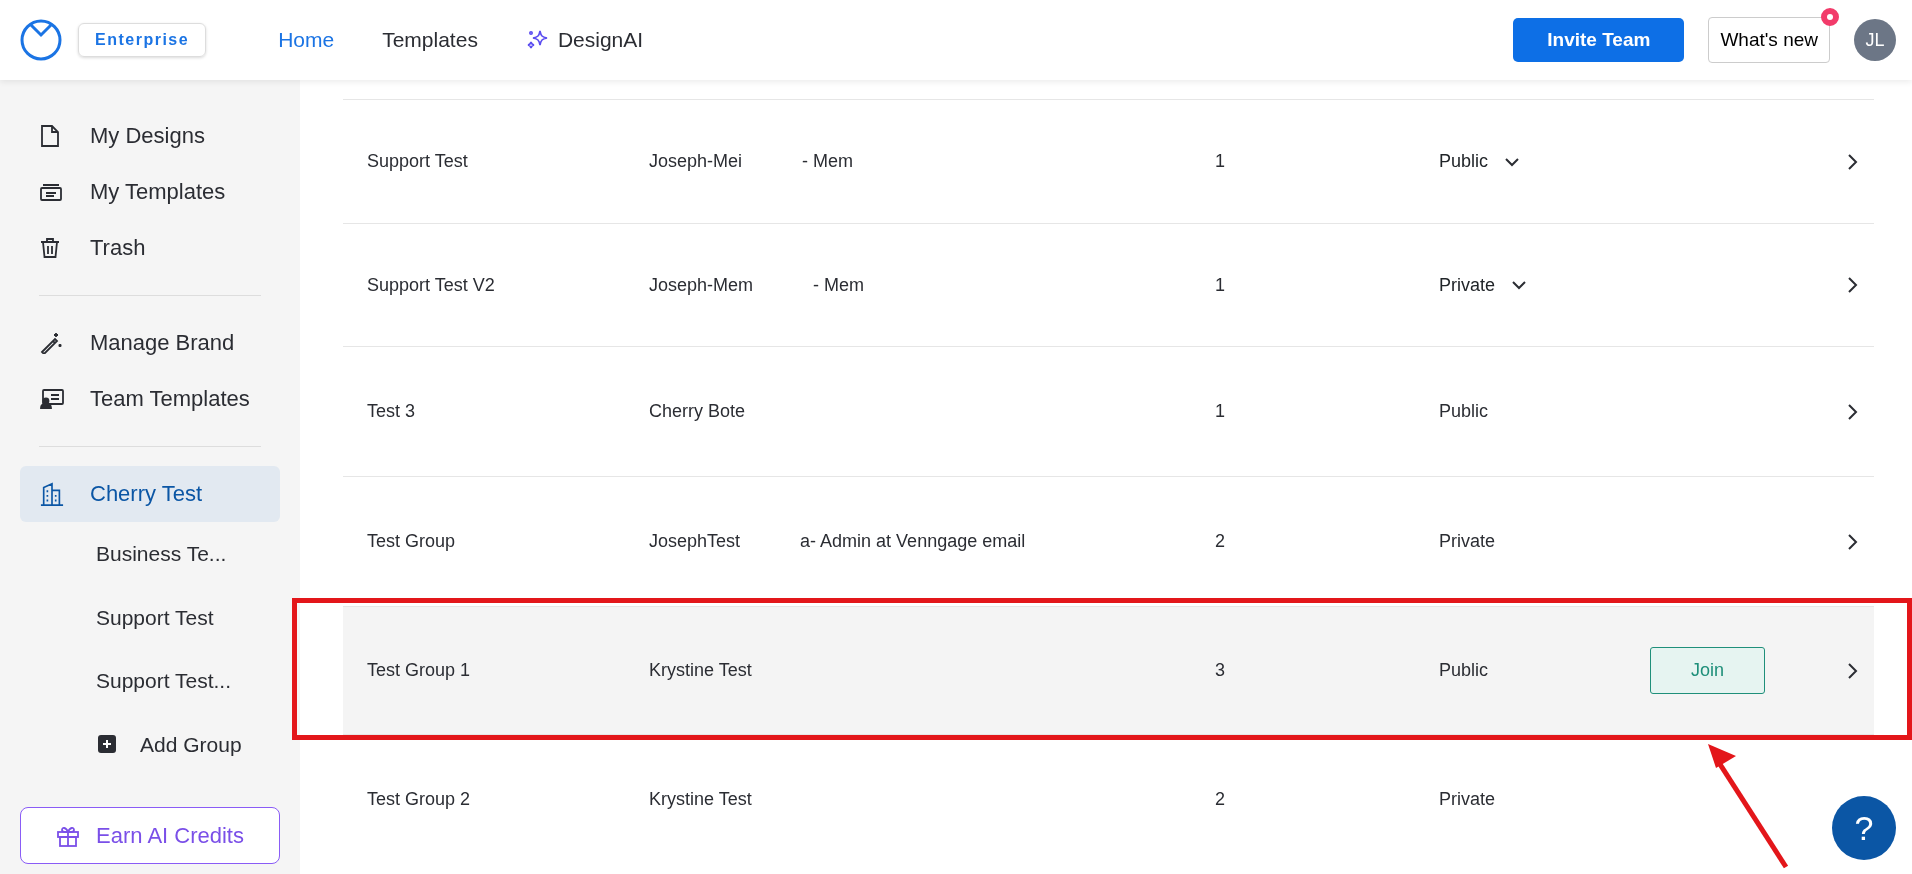  I want to click on whats-new-button: What's new, so click(1769, 40).